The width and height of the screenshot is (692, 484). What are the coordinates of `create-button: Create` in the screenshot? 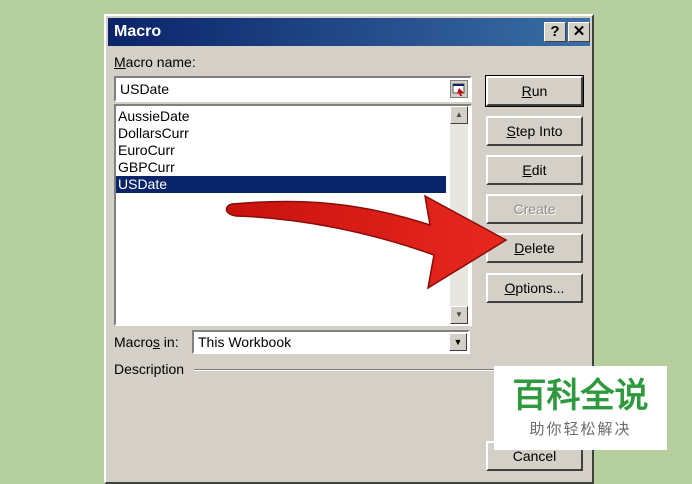 It's located at (534, 209).